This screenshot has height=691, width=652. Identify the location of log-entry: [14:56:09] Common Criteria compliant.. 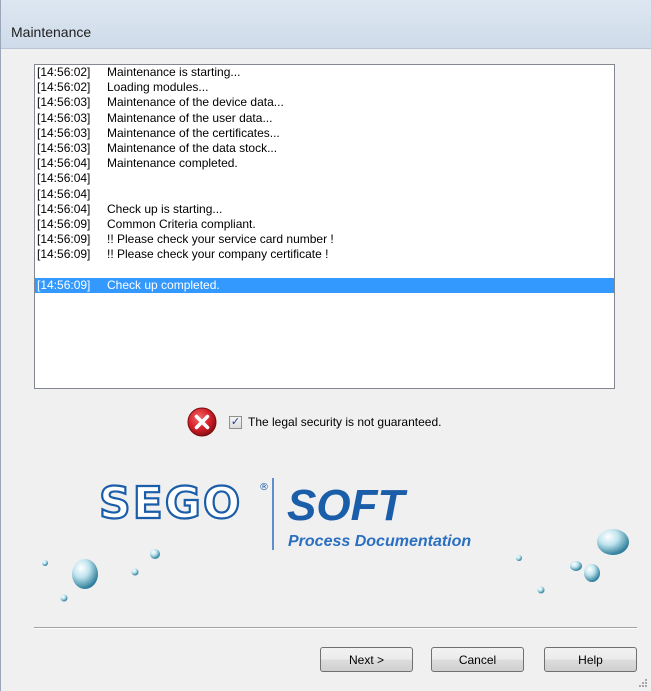
(324, 224).